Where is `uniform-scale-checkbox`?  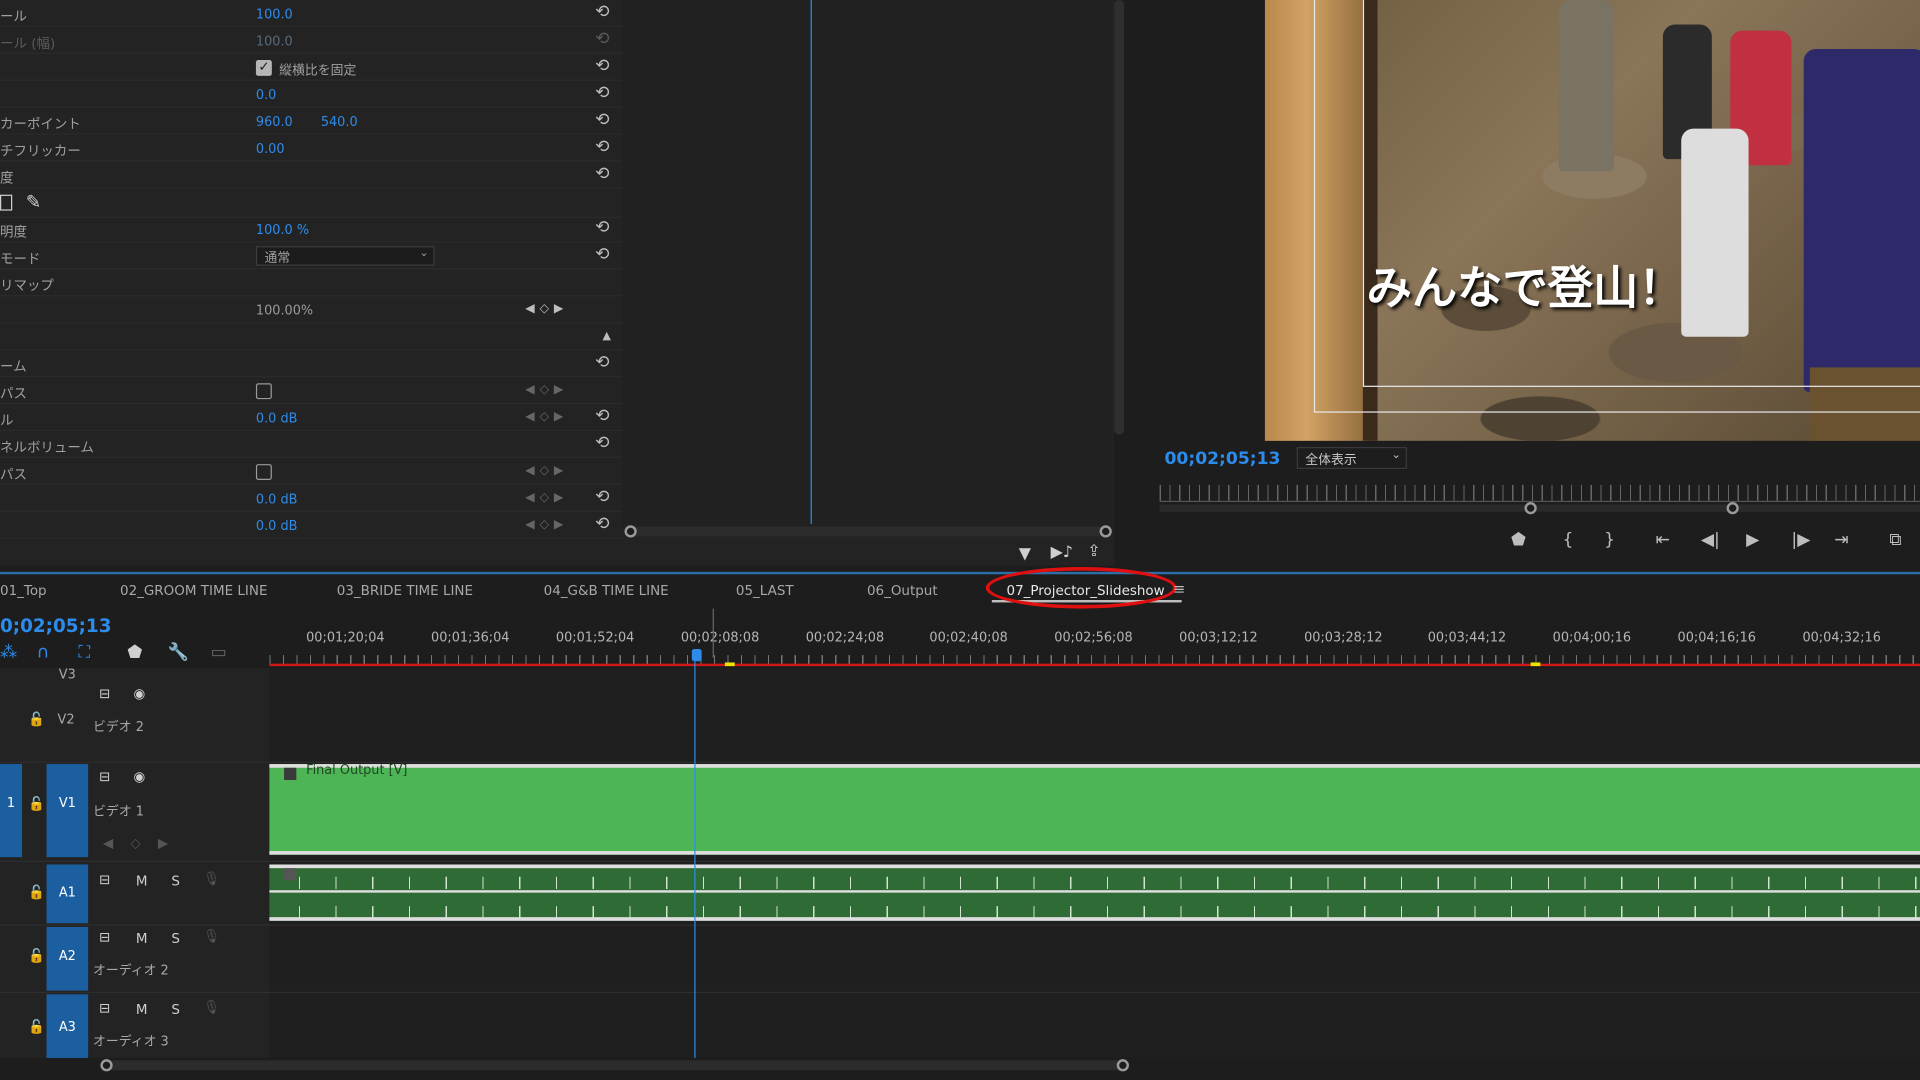
uniform-scale-checkbox is located at coordinates (263, 67).